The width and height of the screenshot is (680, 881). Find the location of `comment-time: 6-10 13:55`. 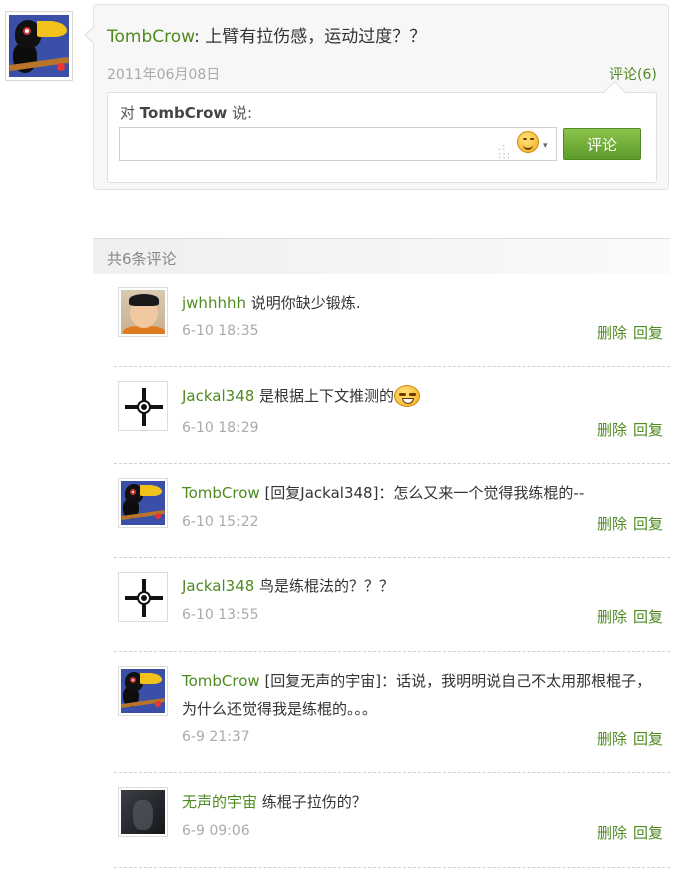

comment-time: 6-10 13:55 is located at coordinates (220, 615).